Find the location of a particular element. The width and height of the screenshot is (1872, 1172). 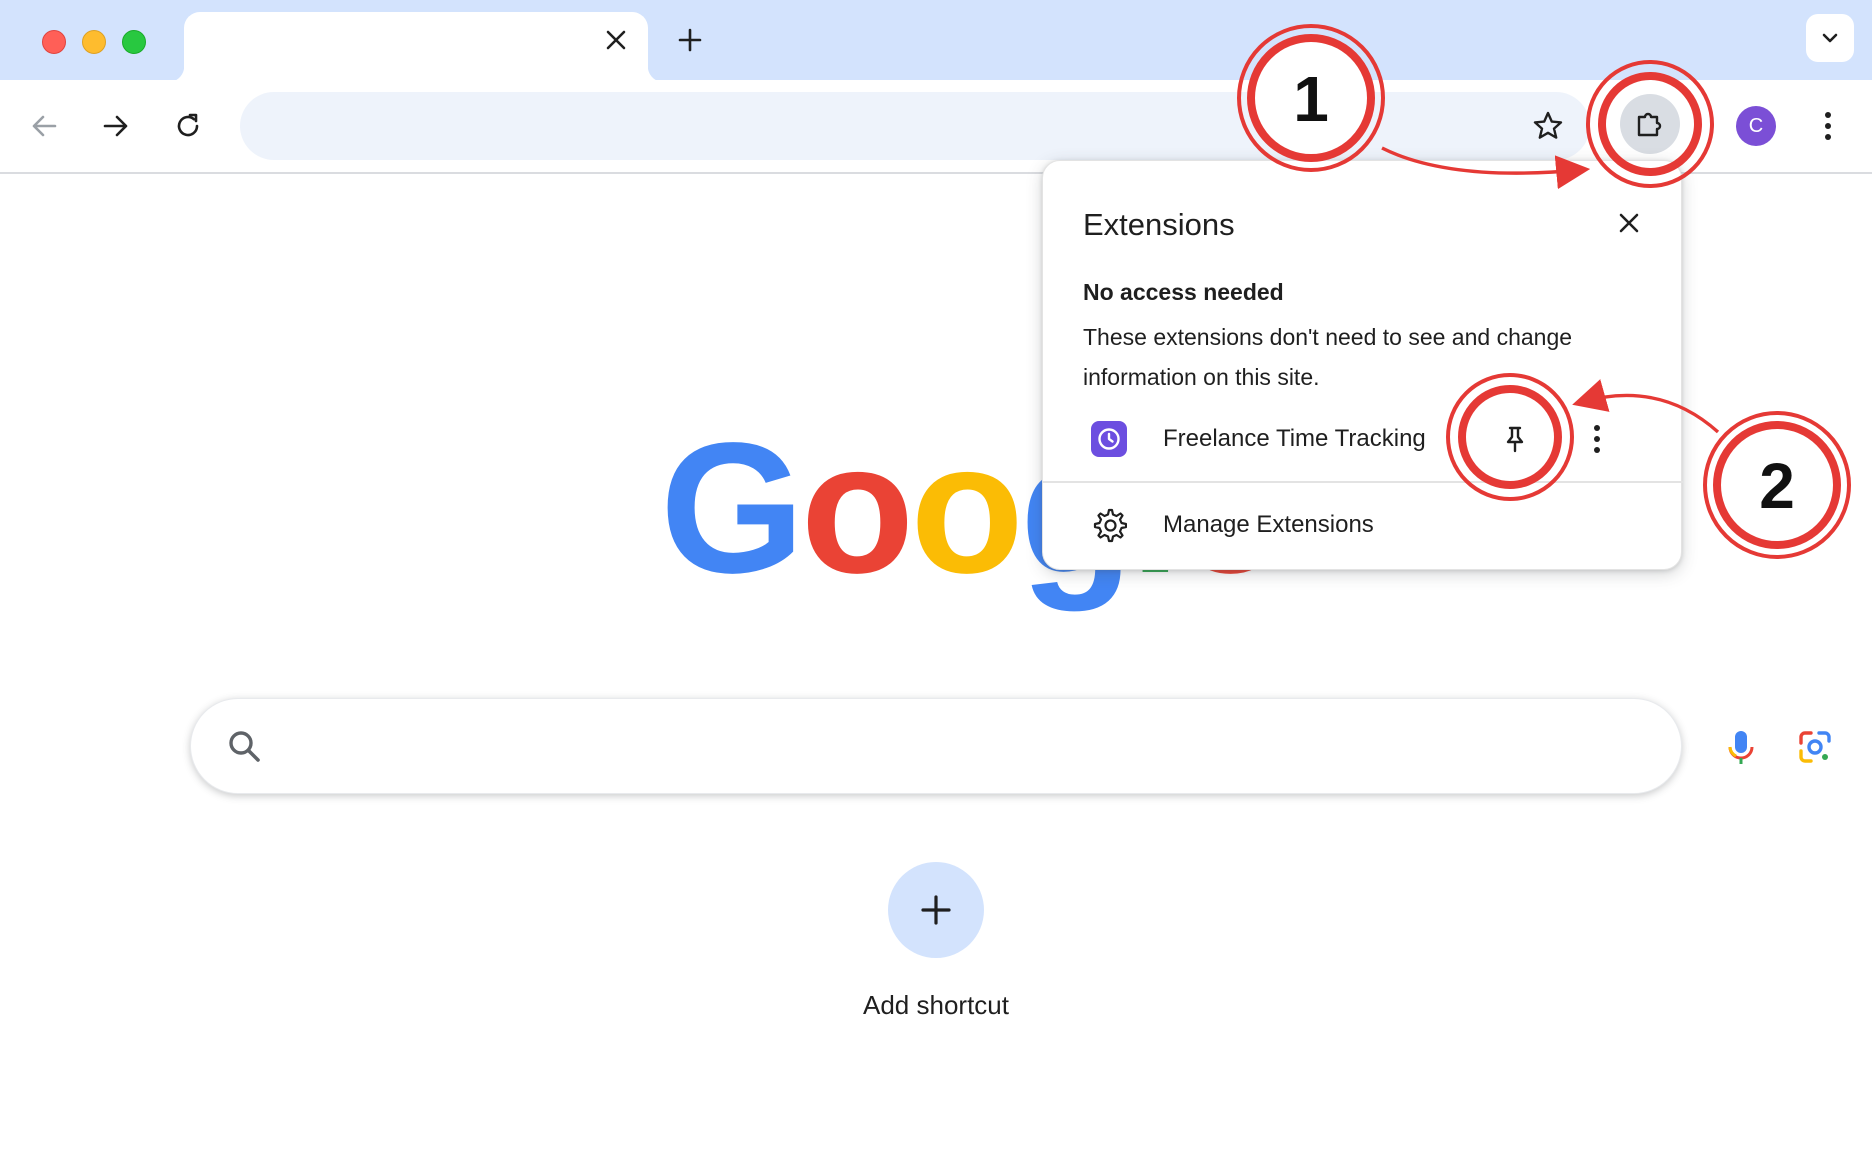

window-close-button is located at coordinates (54, 42).